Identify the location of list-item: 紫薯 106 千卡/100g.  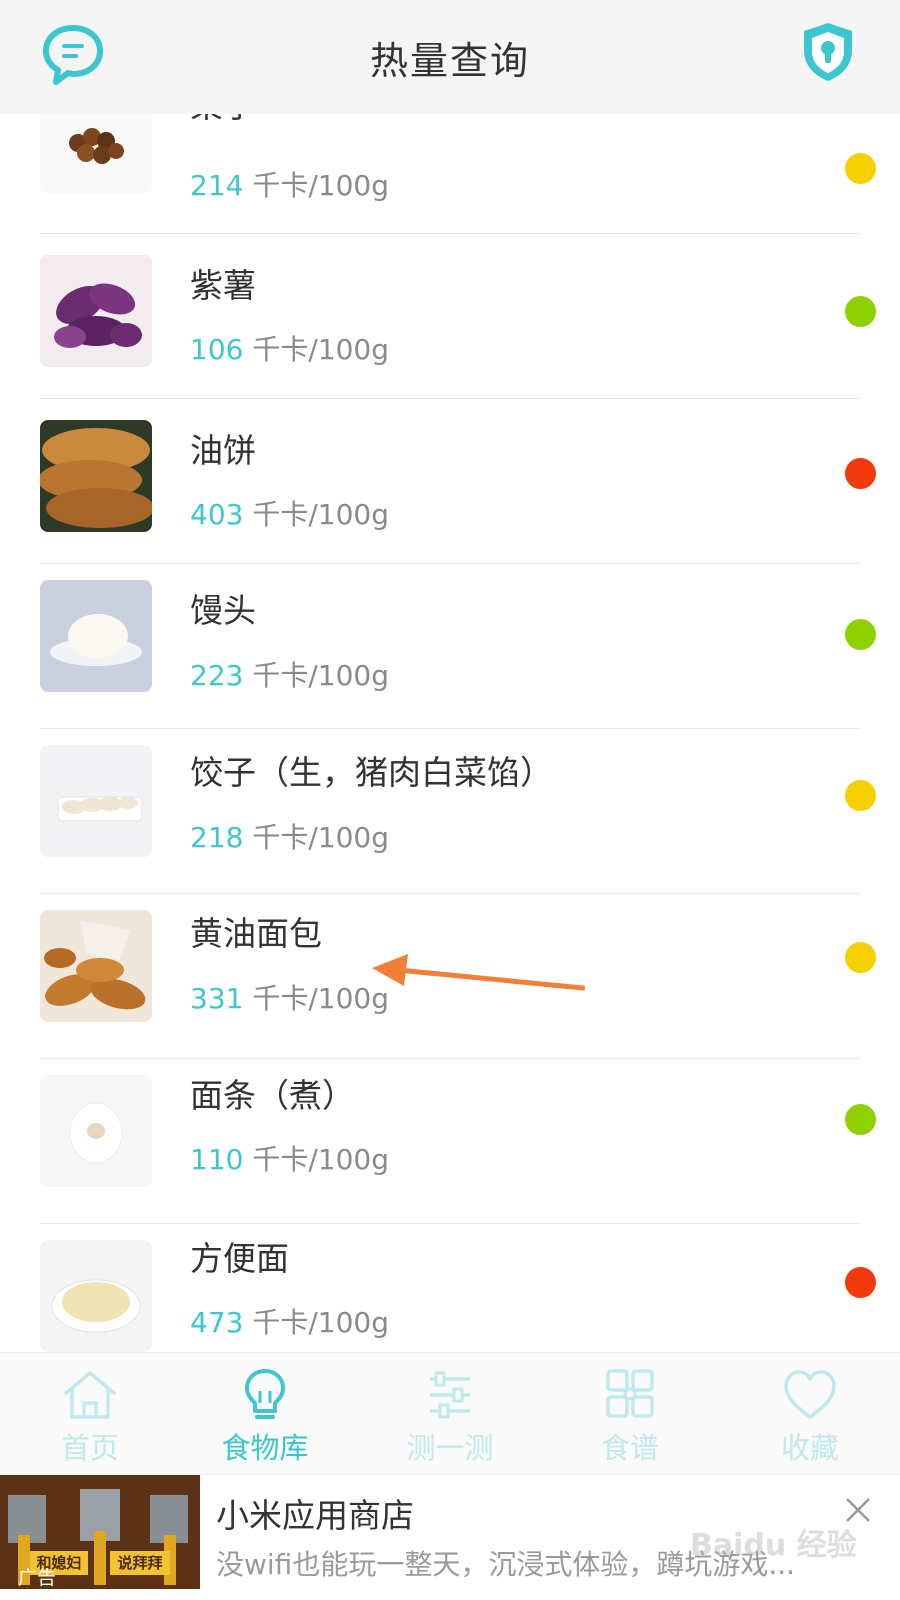
(450, 316).